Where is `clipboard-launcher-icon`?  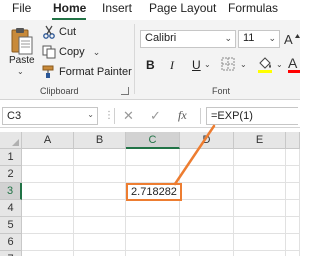
clipboard-launcher-icon is located at coordinates (125, 91).